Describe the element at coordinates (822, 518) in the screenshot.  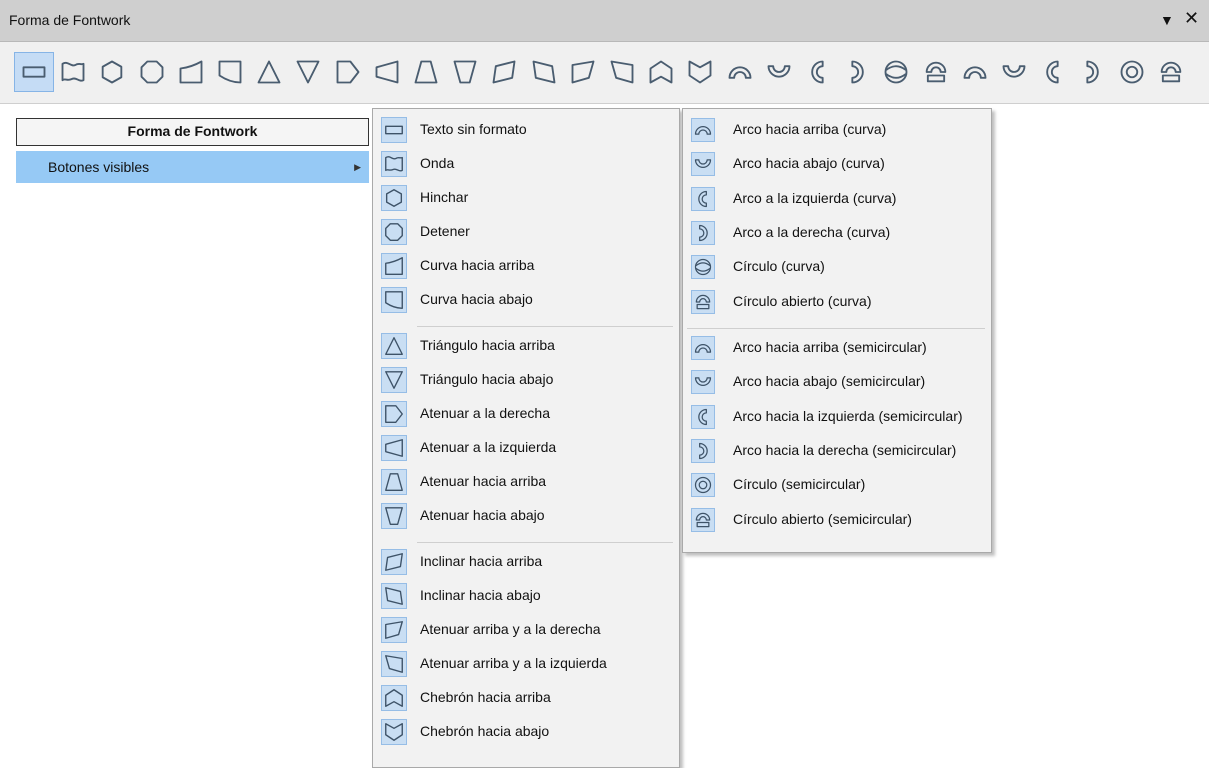
I see `menu-item-label: Círculo abierto (semicircular)` at that location.